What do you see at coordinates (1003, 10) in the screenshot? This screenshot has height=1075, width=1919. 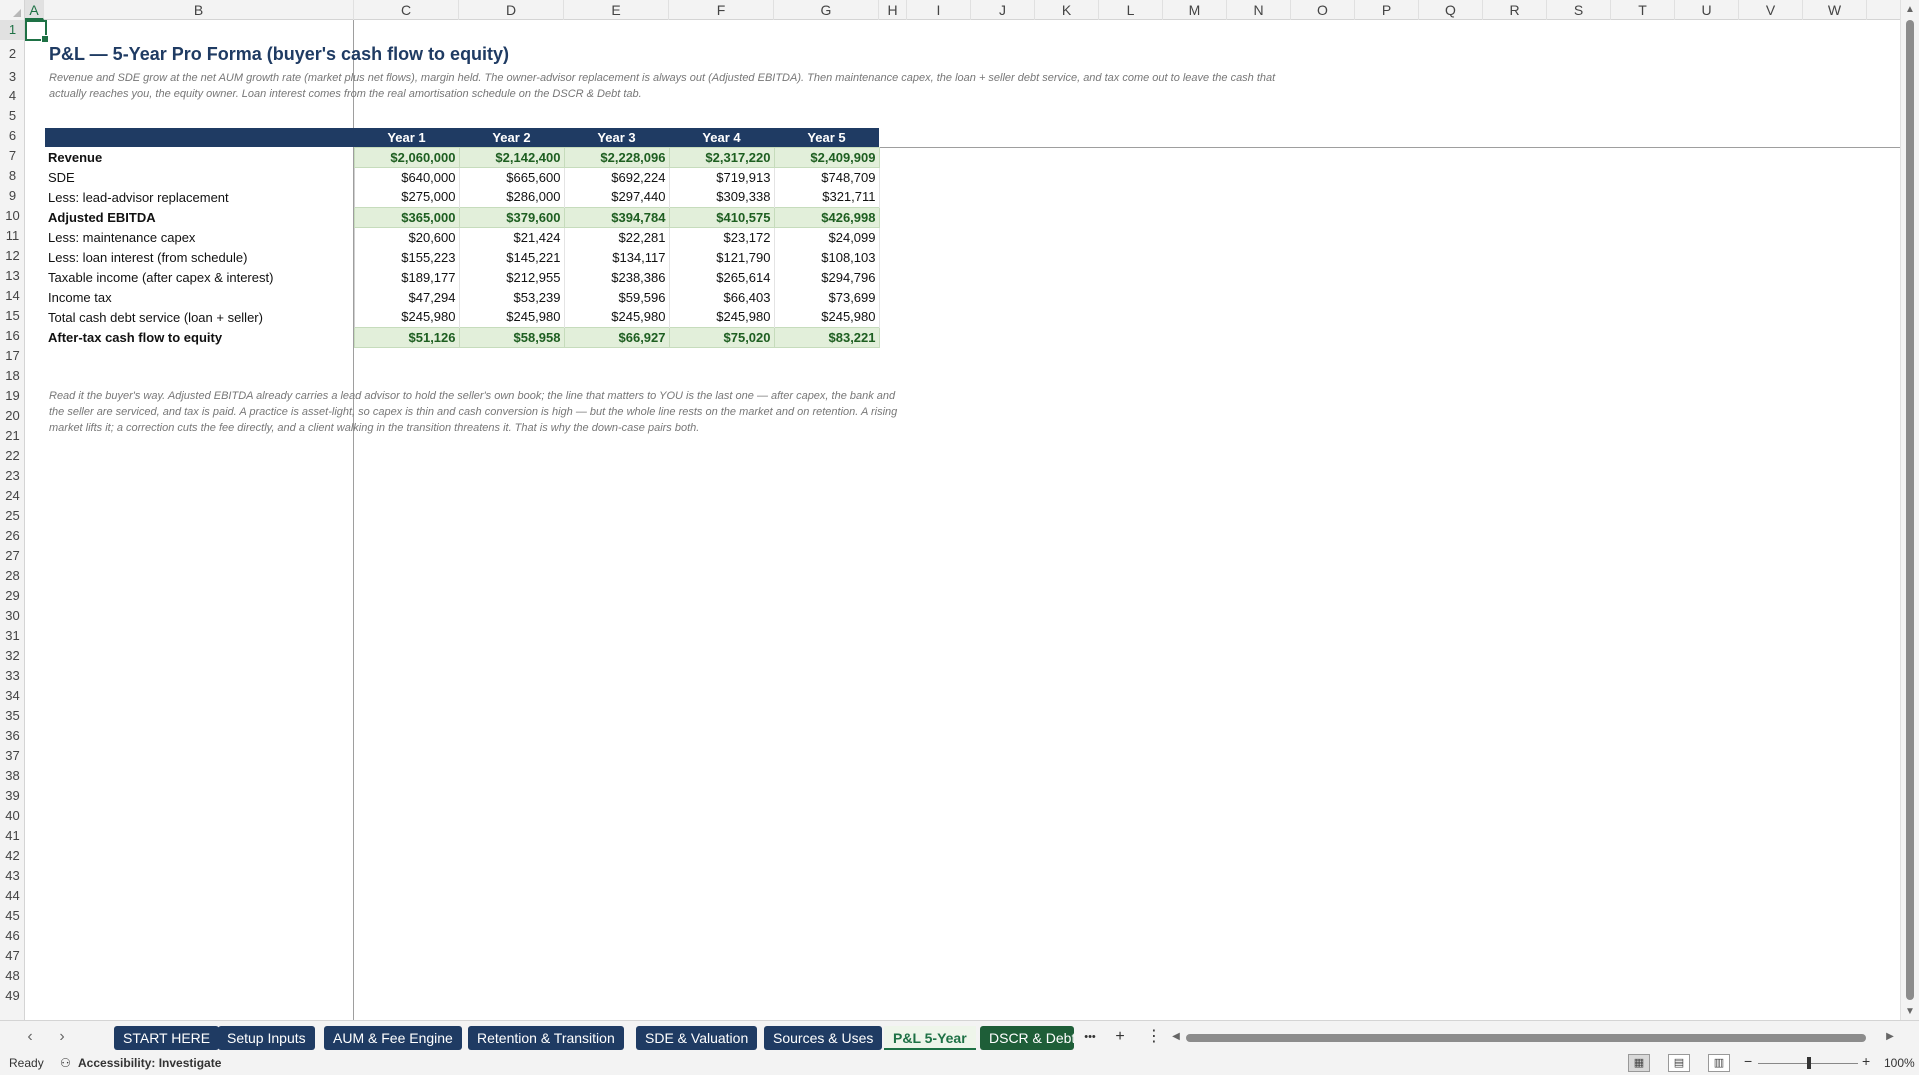 I see `column-header-j: J` at bounding box center [1003, 10].